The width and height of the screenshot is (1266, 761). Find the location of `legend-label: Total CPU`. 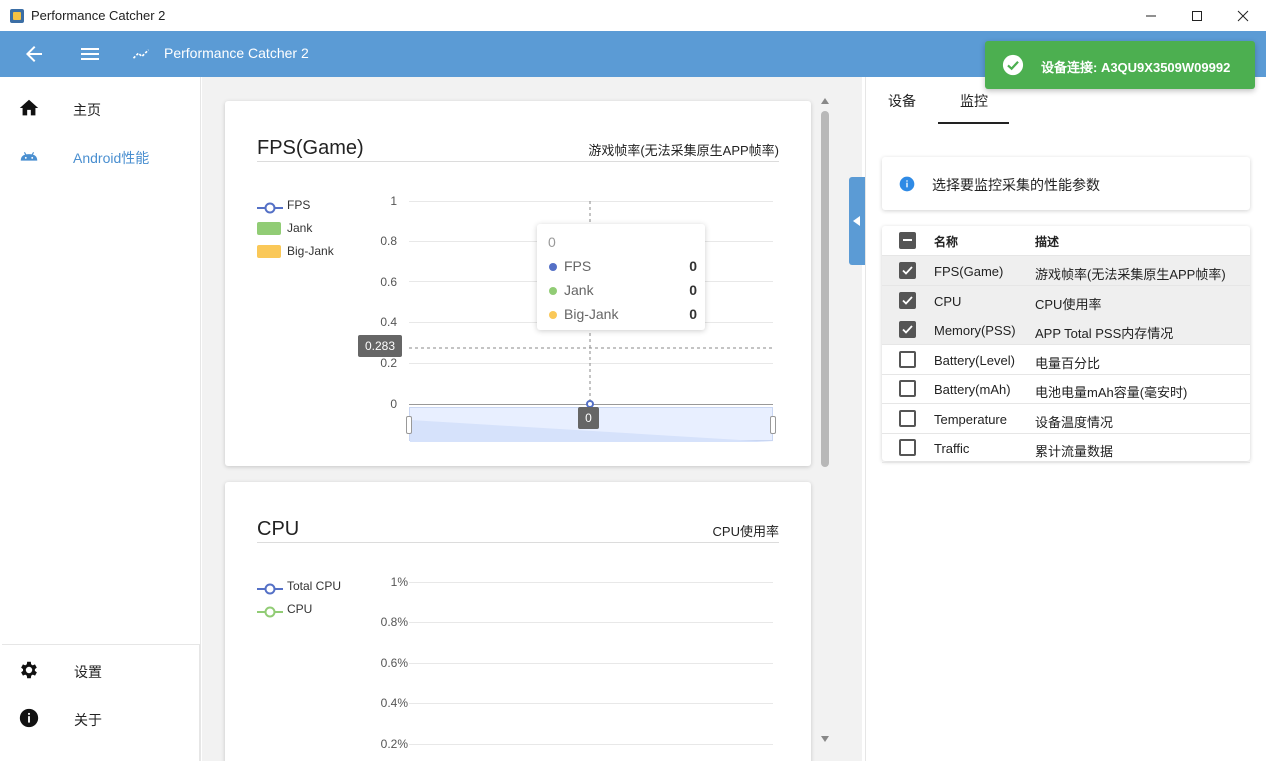

legend-label: Total CPU is located at coordinates (314, 586).